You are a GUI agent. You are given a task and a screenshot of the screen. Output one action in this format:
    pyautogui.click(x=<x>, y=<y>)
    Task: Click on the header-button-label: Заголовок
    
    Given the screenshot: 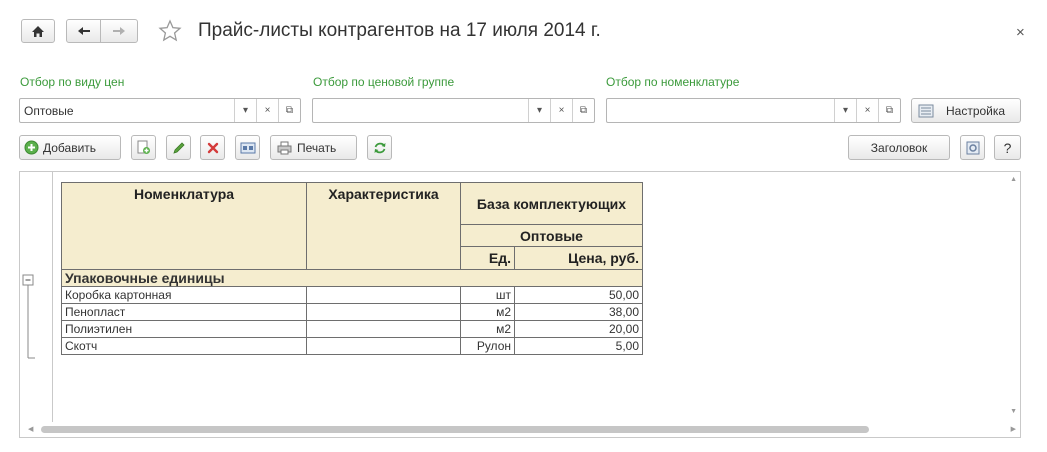 What is the action you would take?
    pyautogui.click(x=899, y=147)
    